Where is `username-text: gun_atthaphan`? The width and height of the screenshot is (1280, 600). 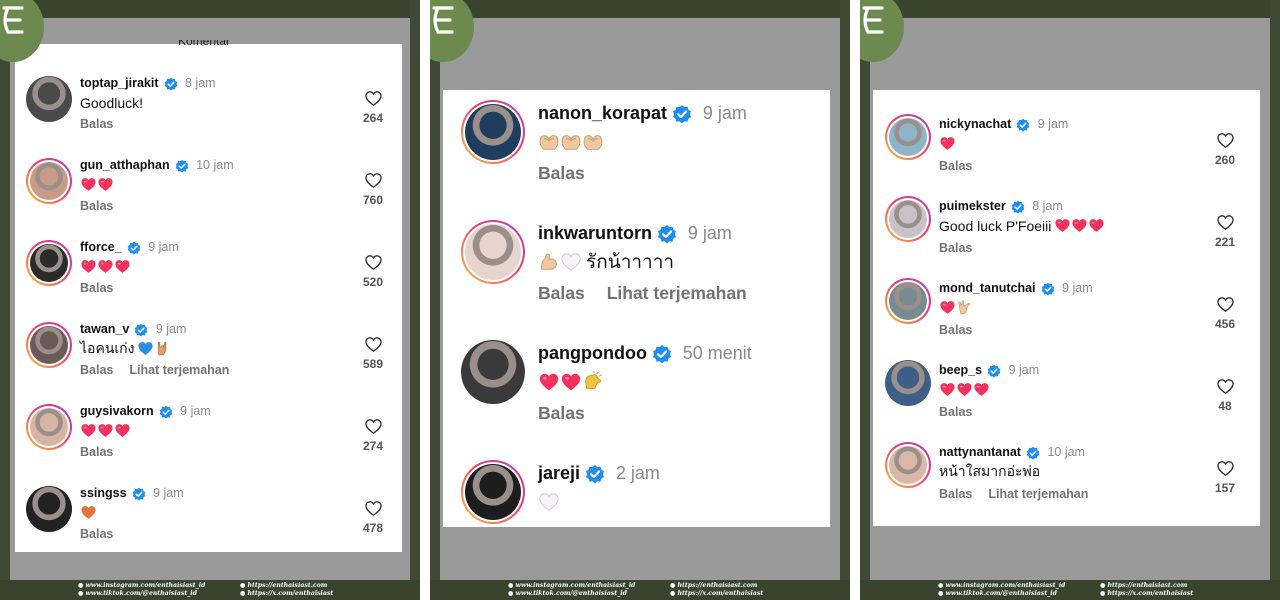 username-text: gun_atthaphan is located at coordinates (125, 165).